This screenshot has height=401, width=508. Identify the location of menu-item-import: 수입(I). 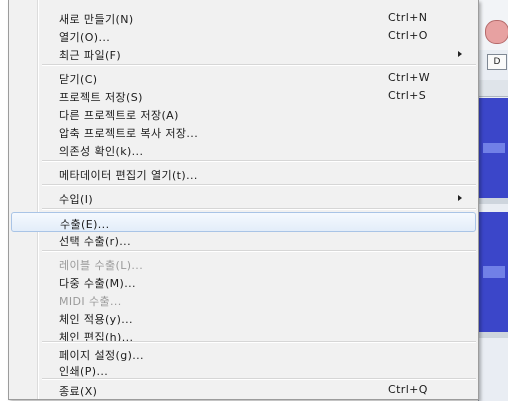
(243, 198).